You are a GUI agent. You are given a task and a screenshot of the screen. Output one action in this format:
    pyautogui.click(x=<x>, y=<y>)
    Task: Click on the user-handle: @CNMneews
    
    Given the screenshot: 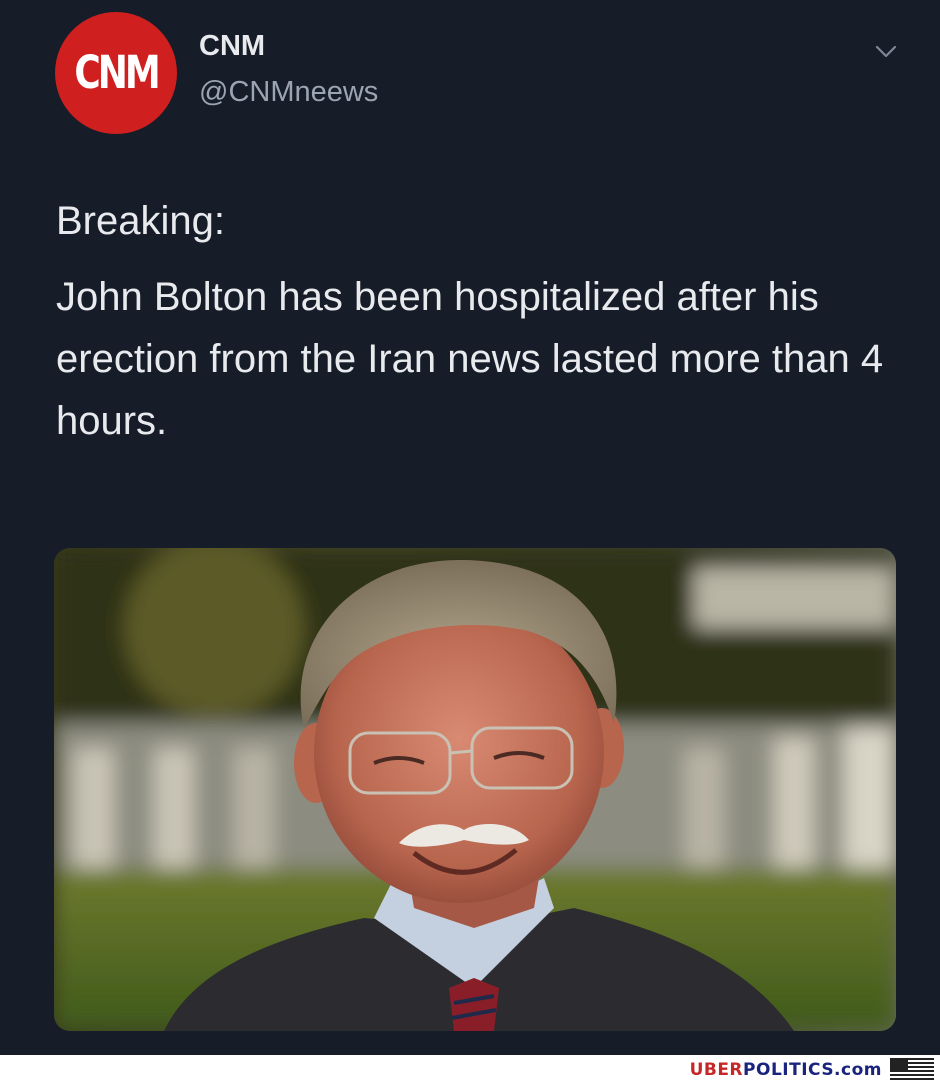 What is the action you would take?
    pyautogui.click(x=288, y=92)
    